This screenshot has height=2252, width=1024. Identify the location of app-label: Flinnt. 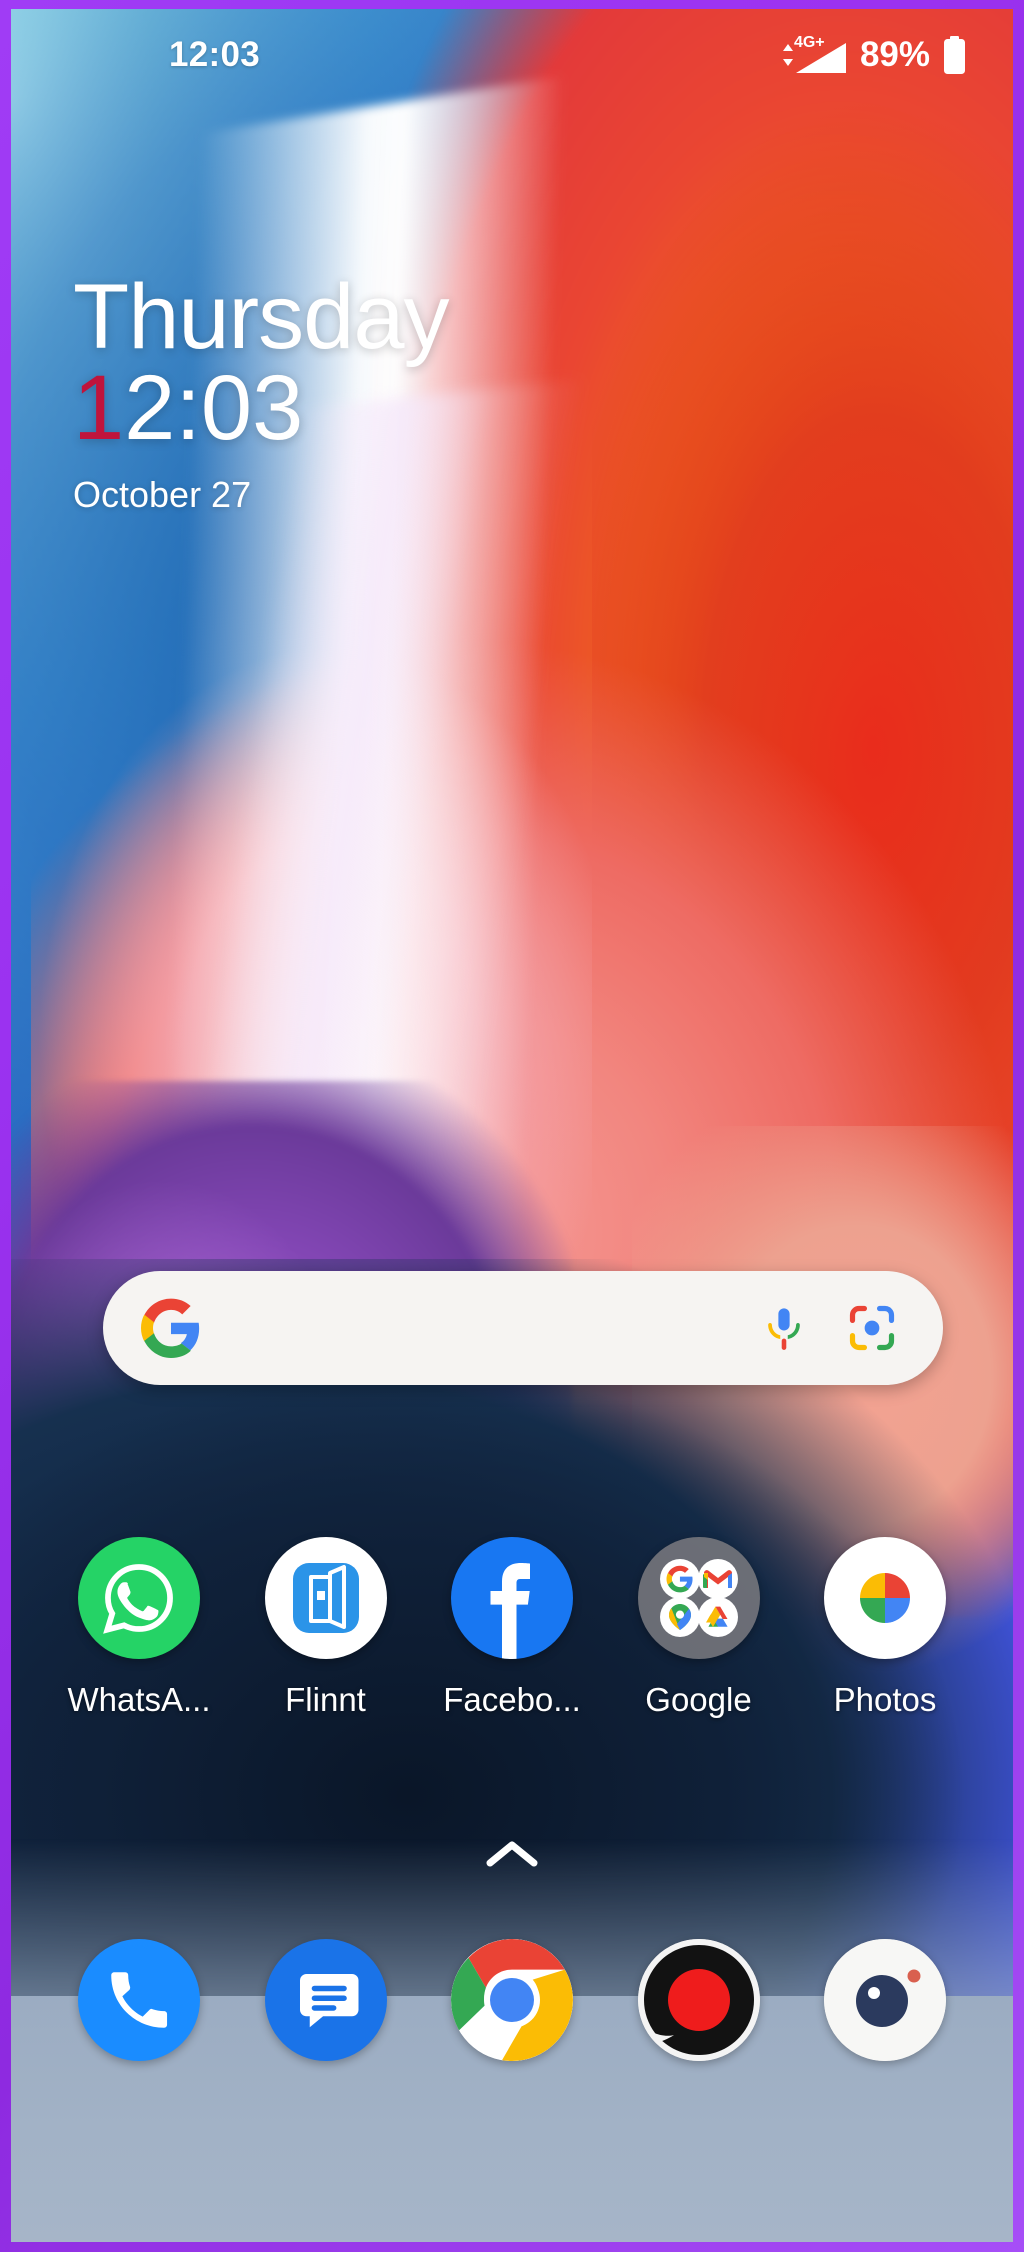
(325, 1699).